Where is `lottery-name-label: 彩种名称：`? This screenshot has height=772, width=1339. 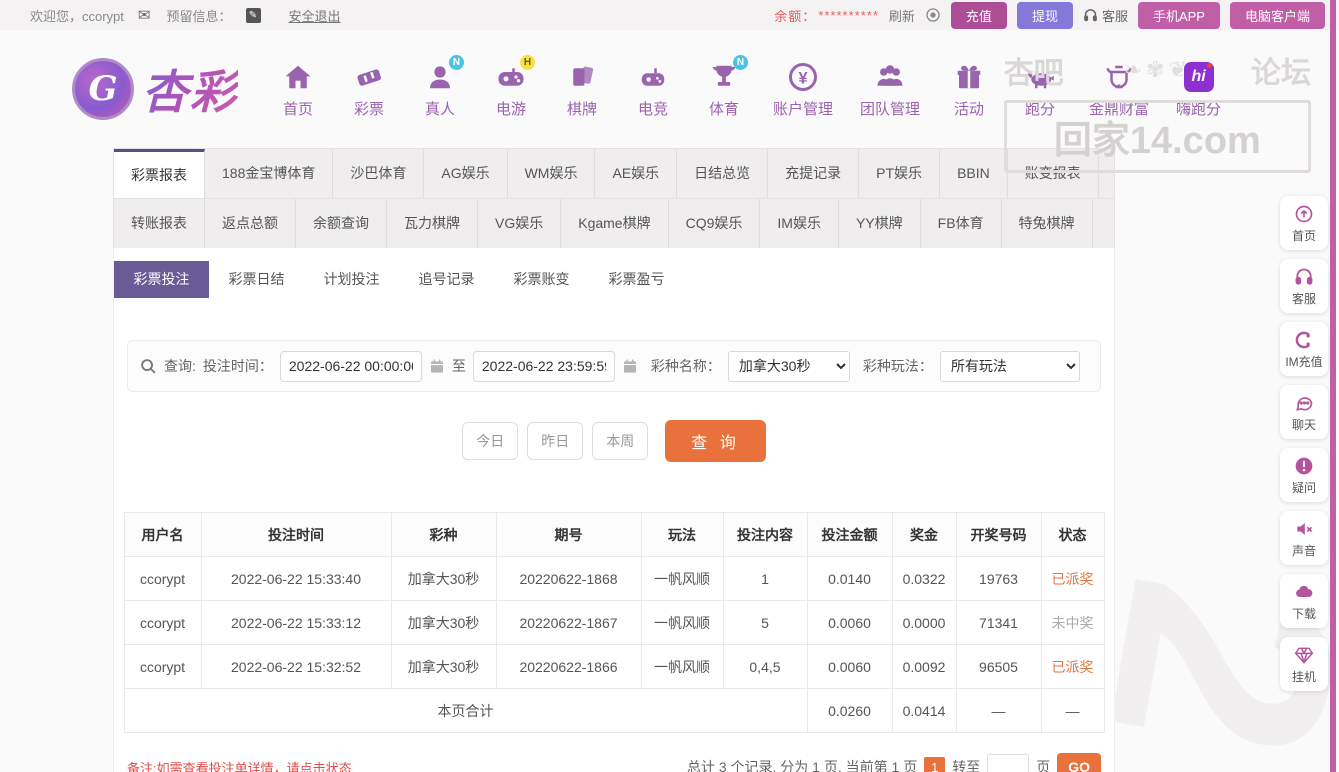
lottery-name-label: 彩种名称： is located at coordinates (685, 366).